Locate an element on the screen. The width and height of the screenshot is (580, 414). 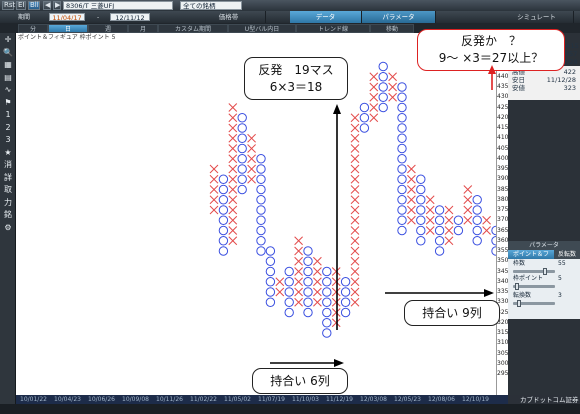
arrow-up-head is located at coordinates (337, 109).